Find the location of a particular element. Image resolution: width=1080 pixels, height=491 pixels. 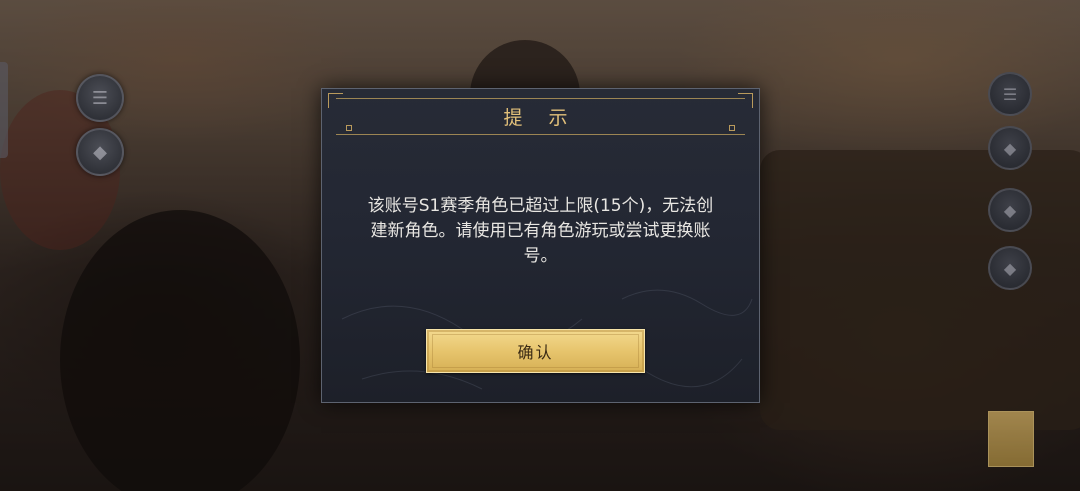

dialog-header: 提 示 is located at coordinates (540, 114).